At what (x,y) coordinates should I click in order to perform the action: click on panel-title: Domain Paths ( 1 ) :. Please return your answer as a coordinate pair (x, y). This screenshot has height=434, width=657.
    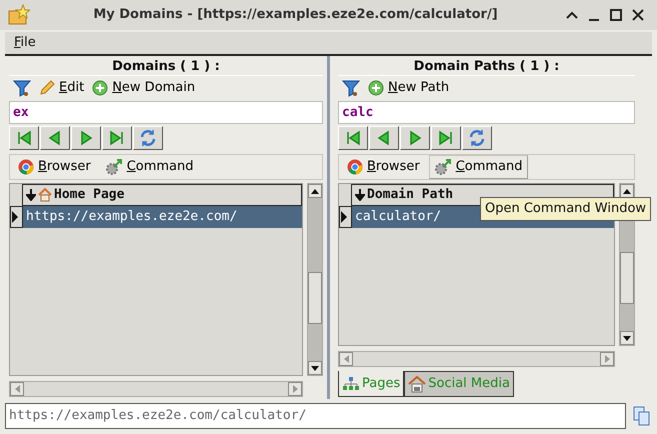
    Looking at the image, I should click on (486, 66).